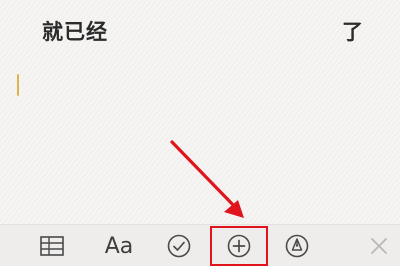  I want to click on text-cursor, so click(18, 85).